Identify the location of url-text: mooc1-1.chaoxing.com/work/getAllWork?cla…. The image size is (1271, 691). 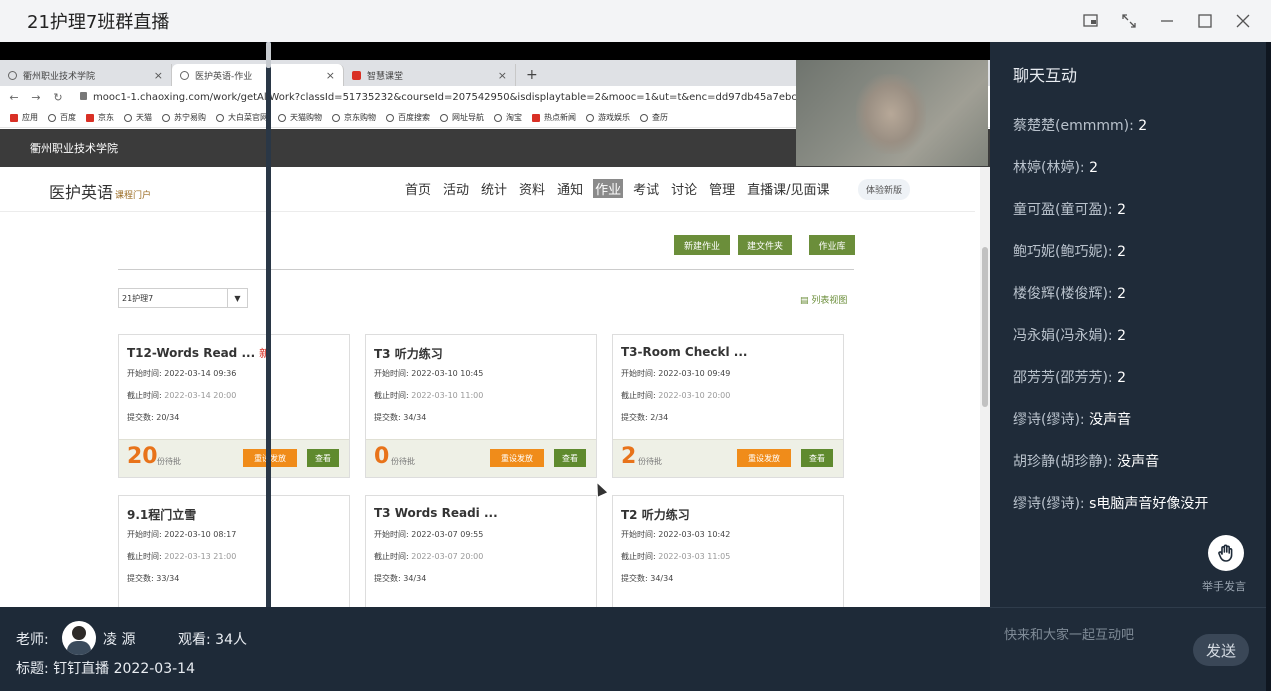
(448, 97).